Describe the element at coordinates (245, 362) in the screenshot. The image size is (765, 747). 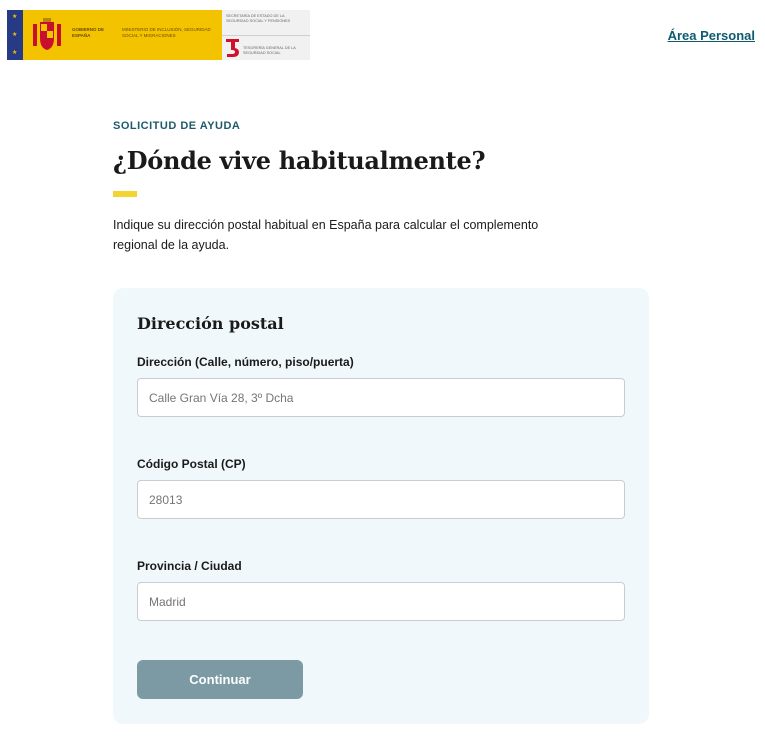
I see `address-label: Dirección (Calle, número, piso/puerta)` at that location.